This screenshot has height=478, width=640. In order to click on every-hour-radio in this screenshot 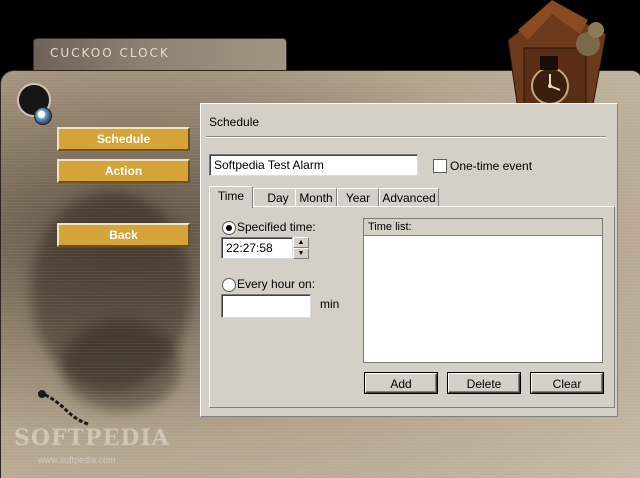, I will do `click(229, 285)`.